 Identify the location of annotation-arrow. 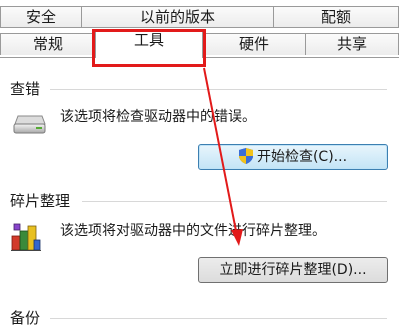
(223, 156).